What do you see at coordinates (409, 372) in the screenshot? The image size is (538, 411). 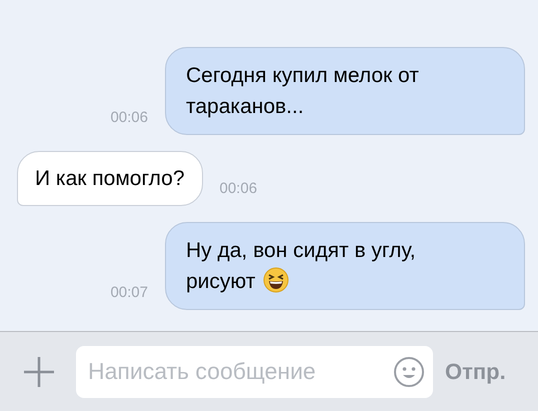 I see `smiley-icon` at bounding box center [409, 372].